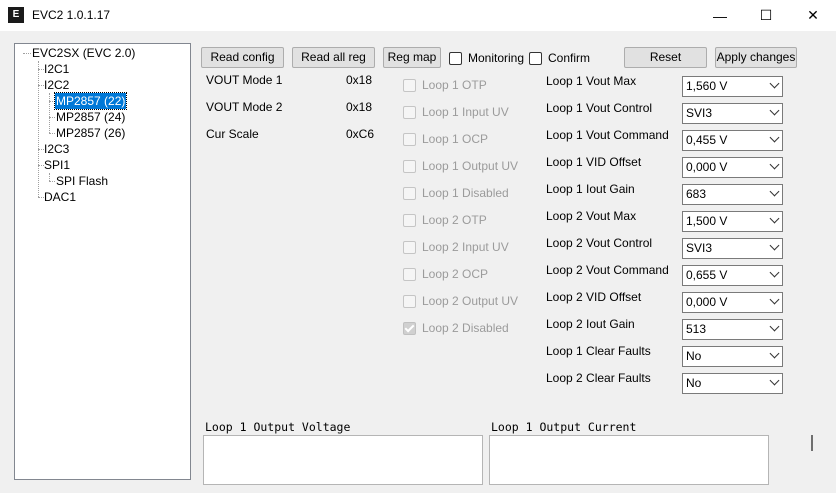 The width and height of the screenshot is (836, 493). I want to click on param-combo-loop1-vout-control: SVI3, so click(732, 113).